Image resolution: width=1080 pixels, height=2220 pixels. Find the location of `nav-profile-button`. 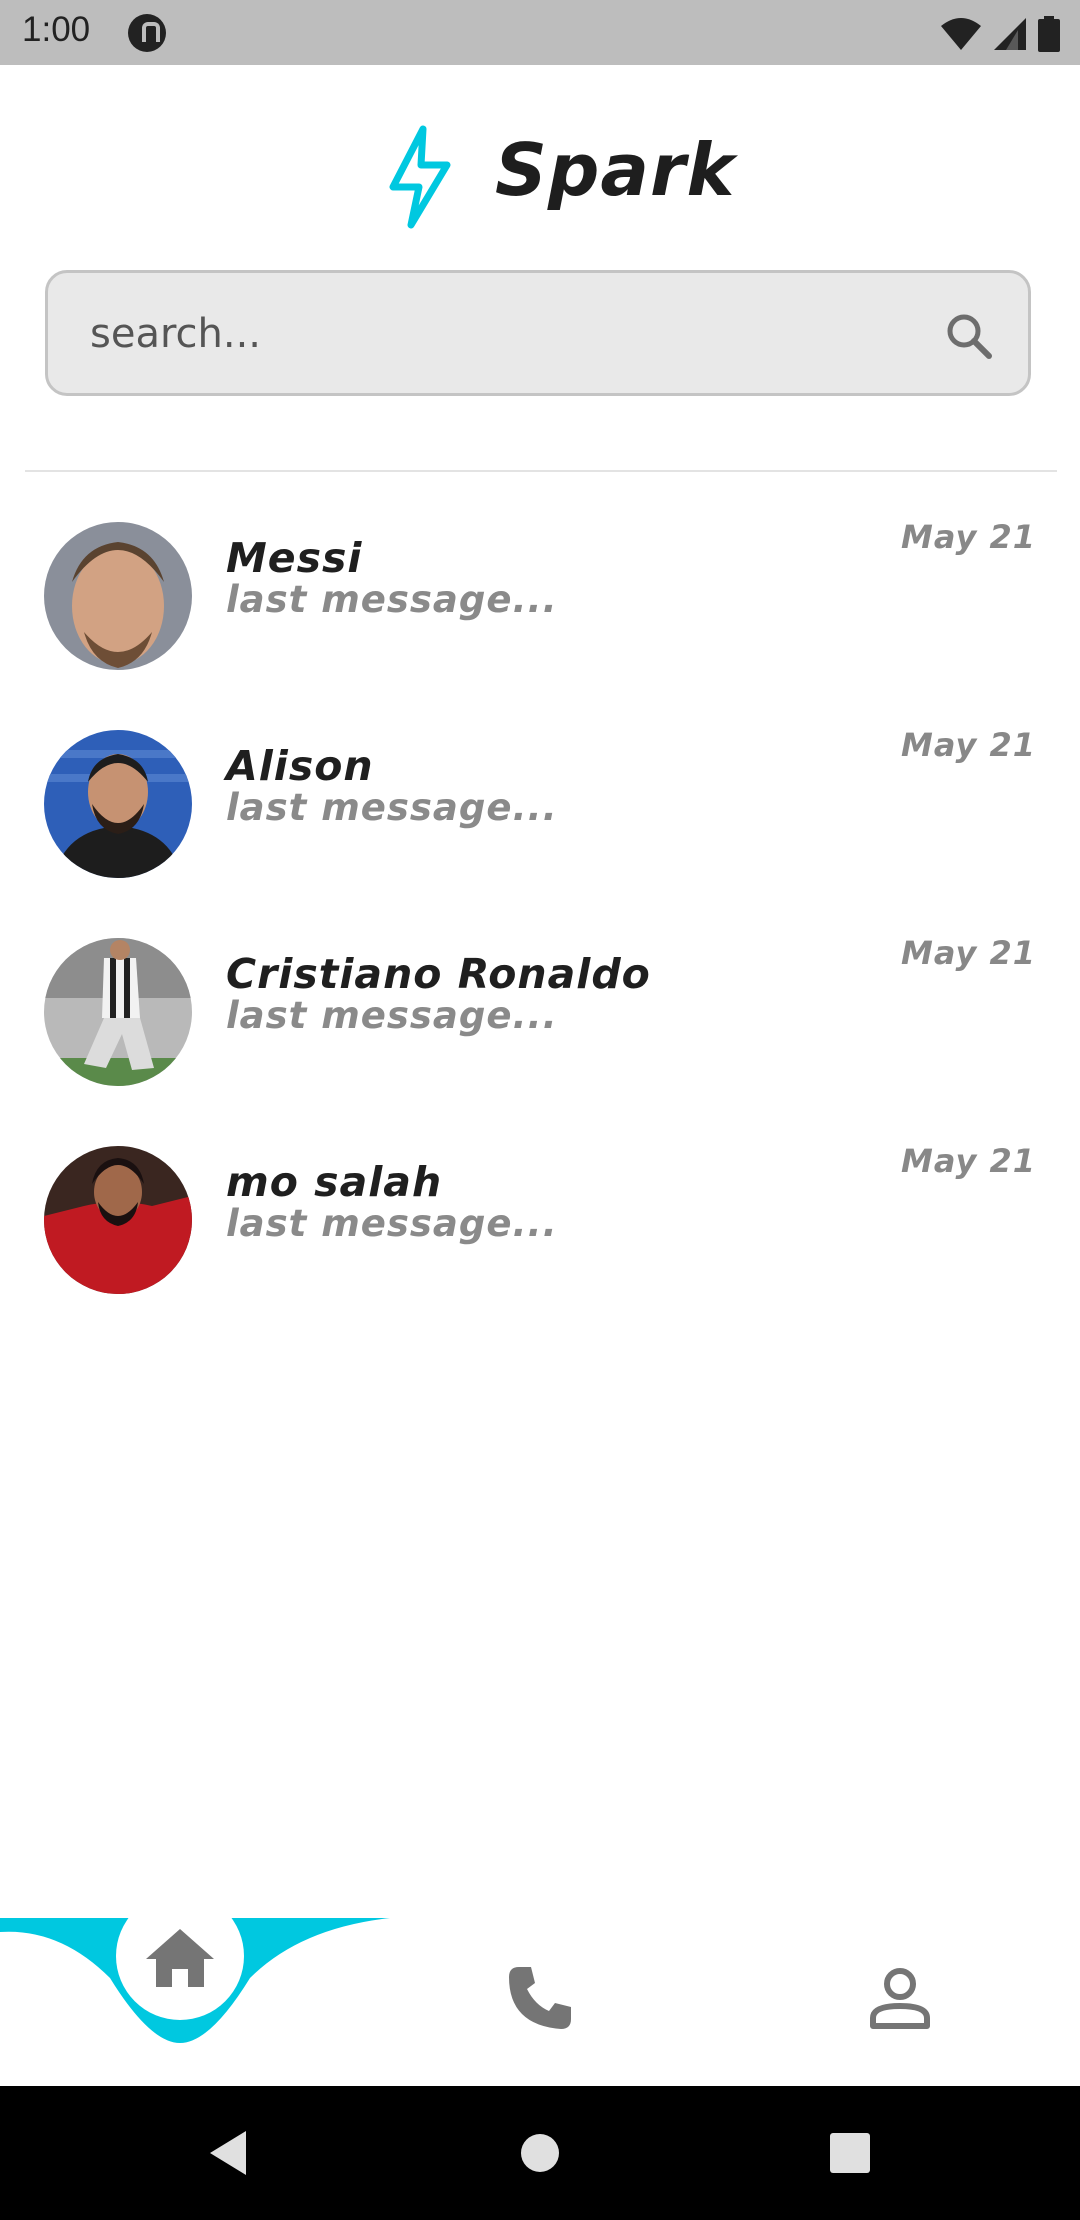

nav-profile-button is located at coordinates (900, 1998).